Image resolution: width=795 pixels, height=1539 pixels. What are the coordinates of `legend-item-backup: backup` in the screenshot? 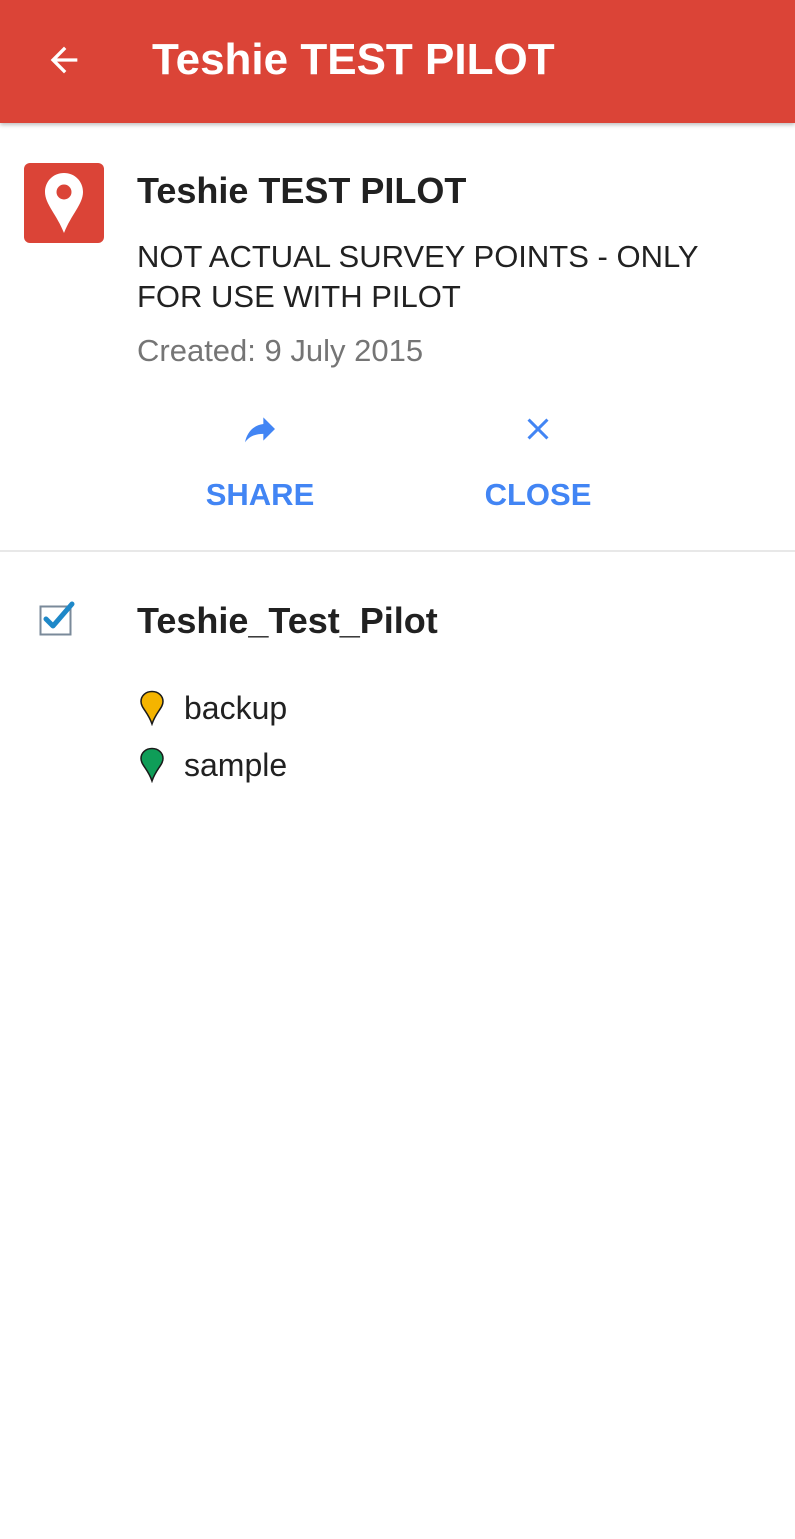 It's located at (212, 708).